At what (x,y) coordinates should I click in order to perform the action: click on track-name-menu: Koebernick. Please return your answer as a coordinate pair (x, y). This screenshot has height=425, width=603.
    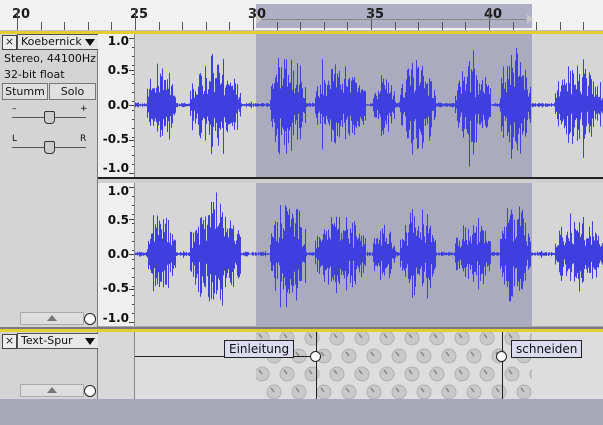
    Looking at the image, I should click on (58, 42).